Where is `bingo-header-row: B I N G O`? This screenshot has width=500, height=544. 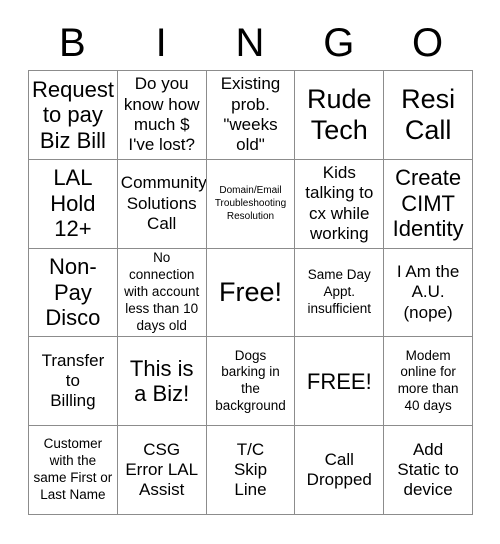
bingo-header-row: B I N G O is located at coordinates (250, 43).